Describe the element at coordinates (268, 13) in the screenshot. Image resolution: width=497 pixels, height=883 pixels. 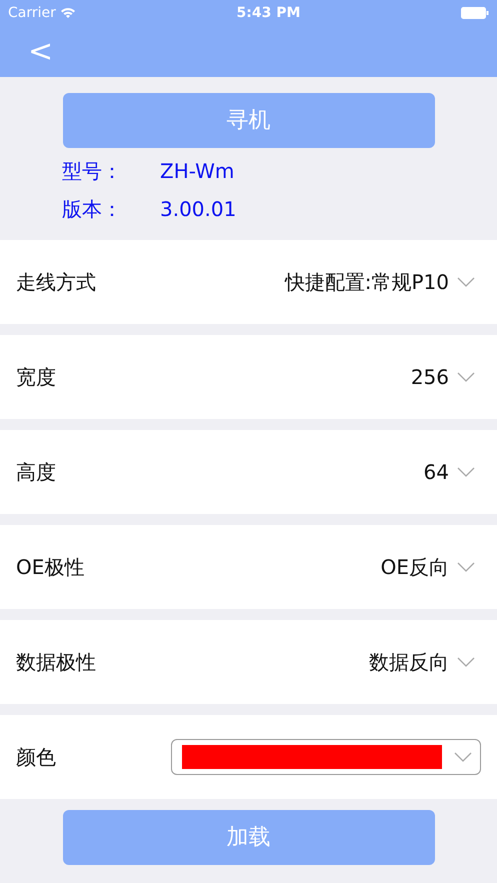
I see `status-time: 5:43 PM` at that location.